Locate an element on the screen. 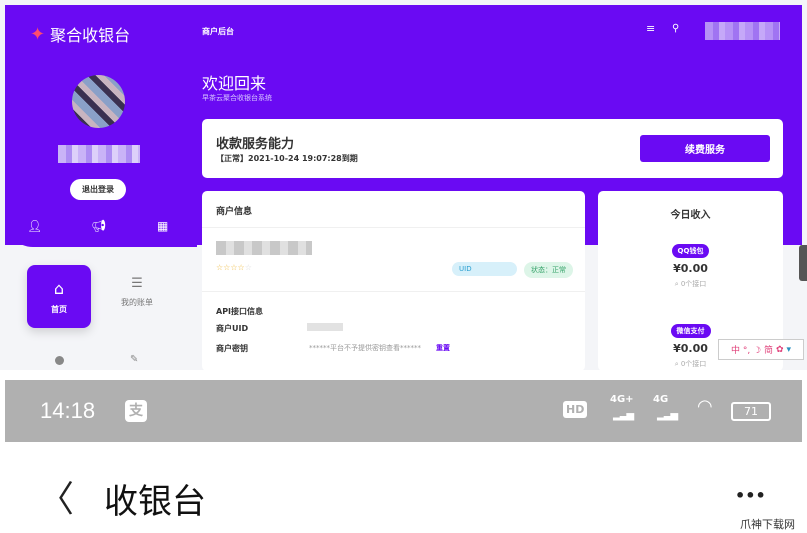  list-check-icon: ☰ is located at coordinates (137, 283).